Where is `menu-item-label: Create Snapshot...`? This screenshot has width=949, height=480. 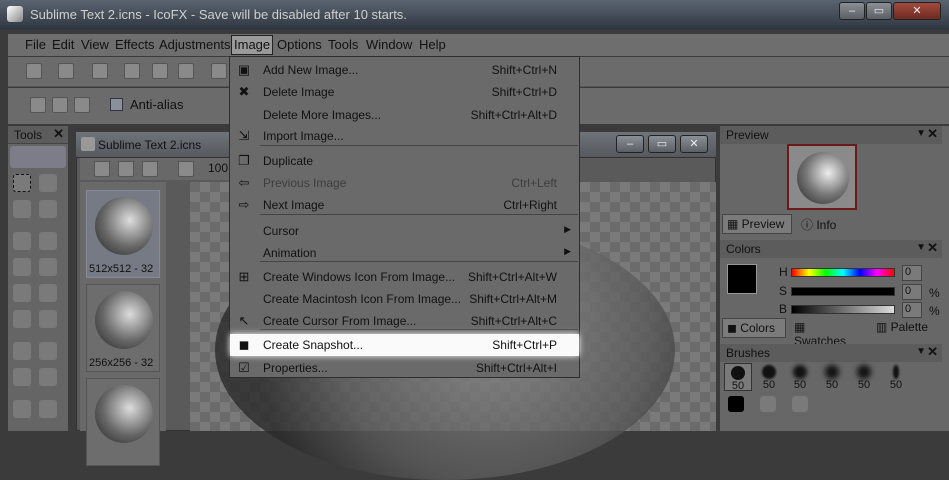
menu-item-label: Create Snapshot... is located at coordinates (313, 345).